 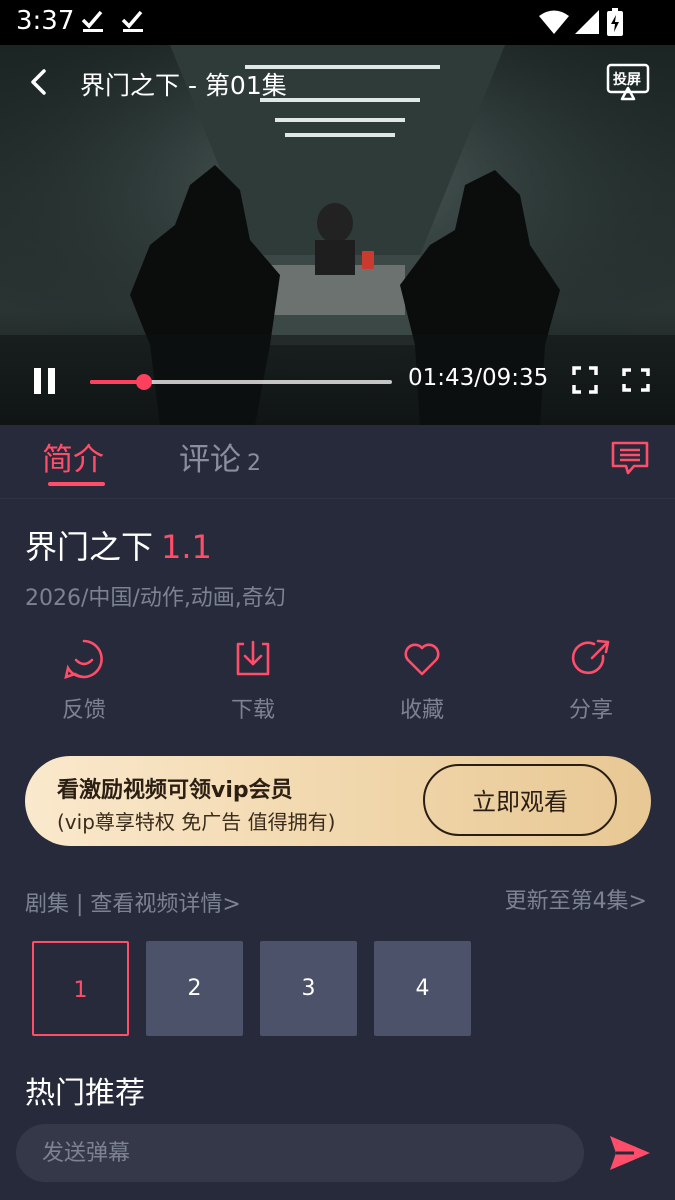 What do you see at coordinates (576, 899) in the screenshot?
I see `episode-update-link: 更新至第4集>` at bounding box center [576, 899].